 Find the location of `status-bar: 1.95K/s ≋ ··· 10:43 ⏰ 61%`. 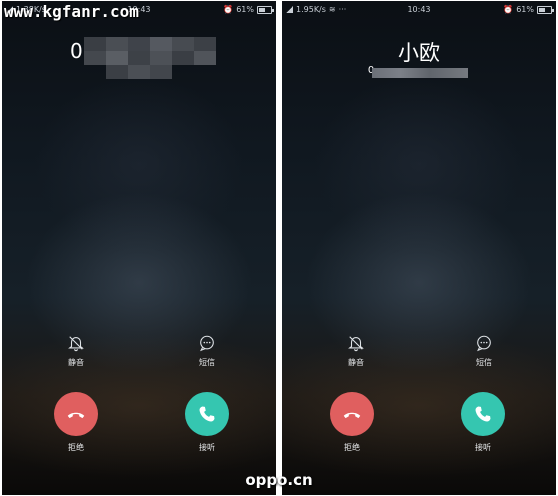

status-bar: 1.95K/s ≋ ··· 10:43 ⏰ 61% is located at coordinates (419, 10).